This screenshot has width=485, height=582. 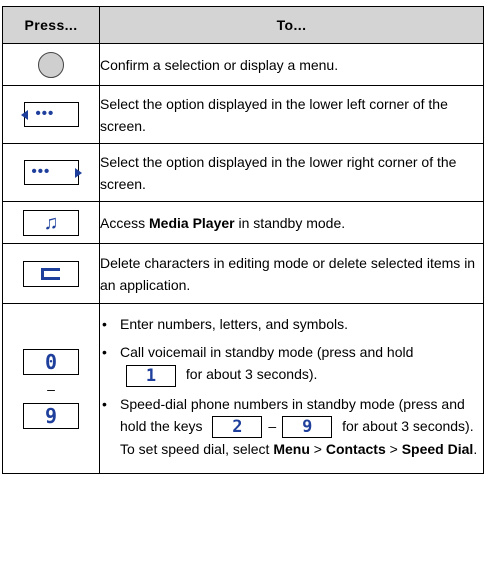 I want to click on clear-glyph, so click(x=50, y=273).